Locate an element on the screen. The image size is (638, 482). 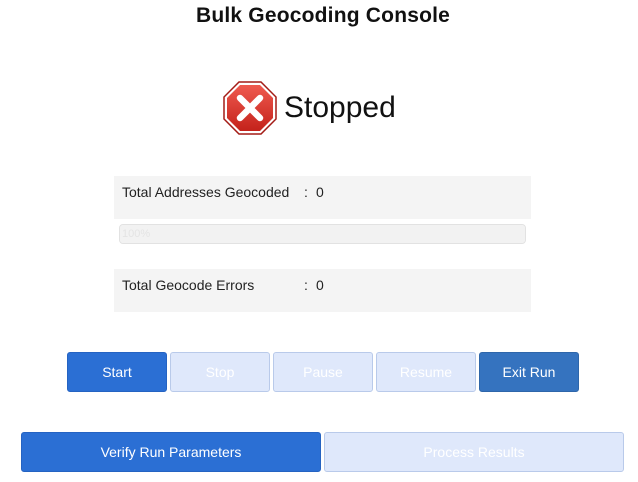
progress-text: 100% is located at coordinates (136, 234).